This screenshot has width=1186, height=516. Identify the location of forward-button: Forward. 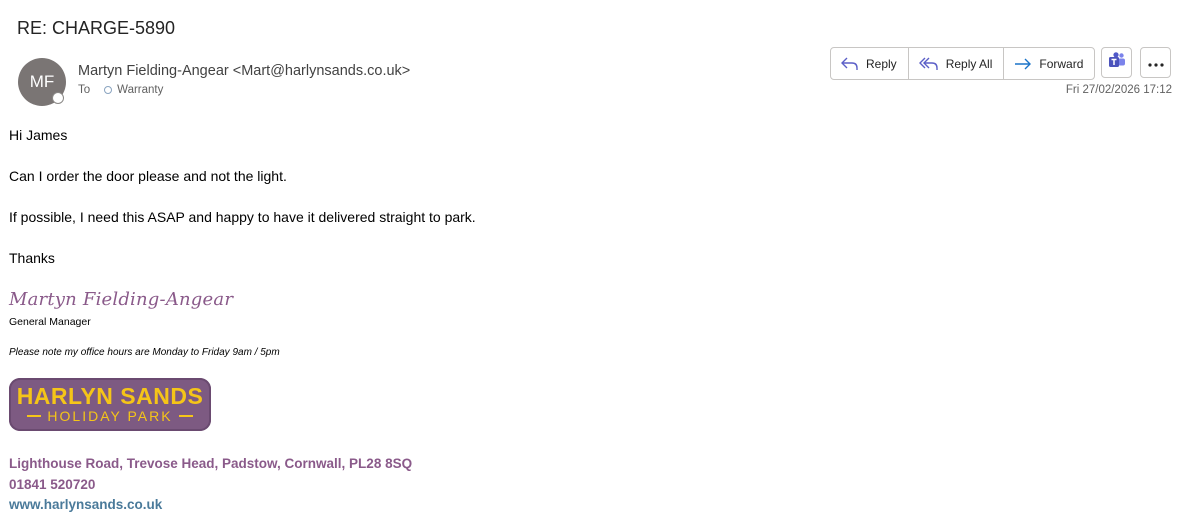
(1049, 63).